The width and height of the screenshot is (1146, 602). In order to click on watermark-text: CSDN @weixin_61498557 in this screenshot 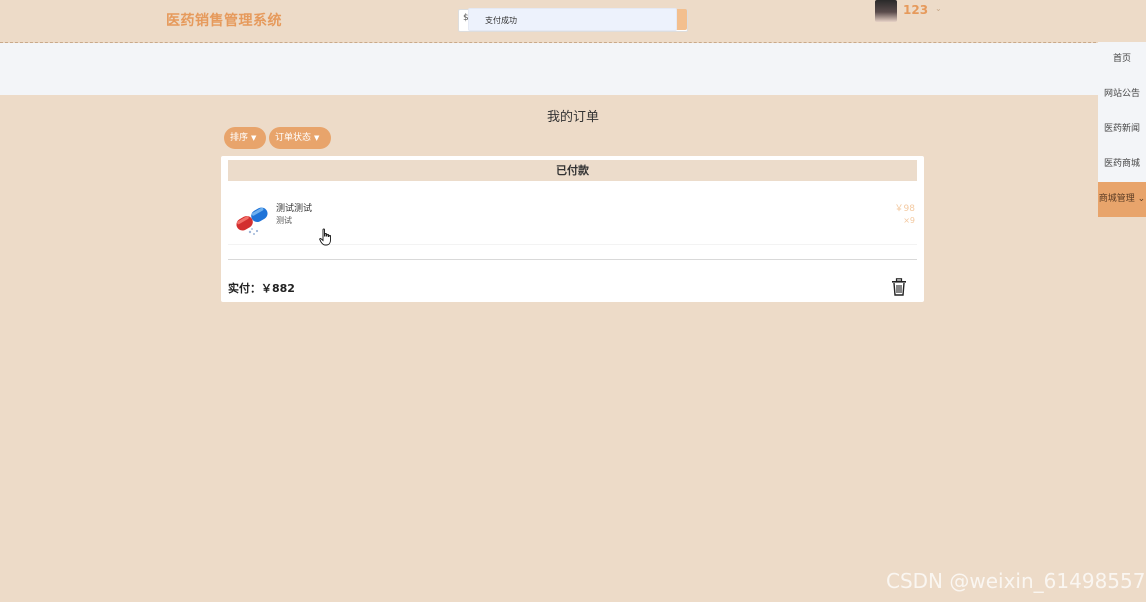, I will do `click(1016, 581)`.